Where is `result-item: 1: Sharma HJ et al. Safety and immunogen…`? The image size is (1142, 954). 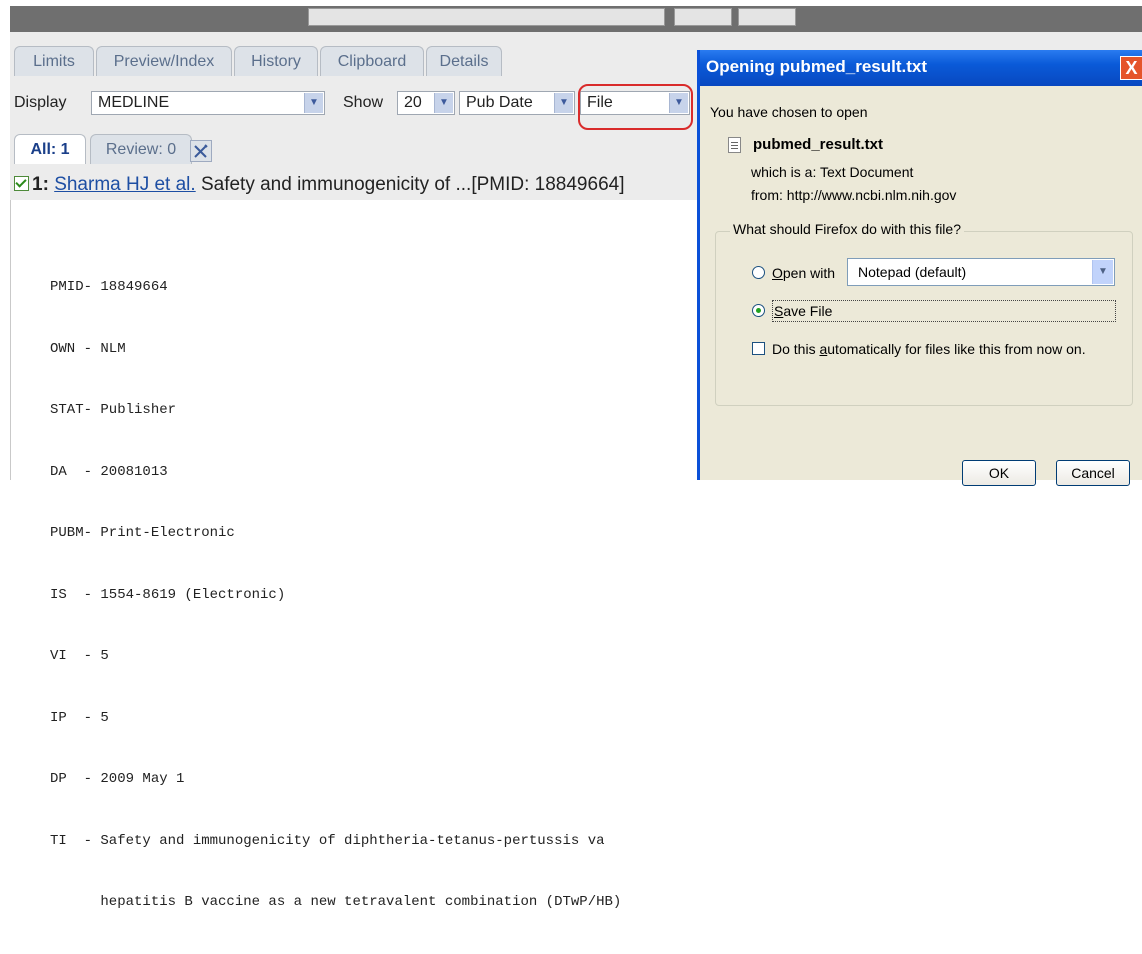
result-item: 1: Sharma HJ et al. Safety and immunogen… is located at coordinates (319, 185).